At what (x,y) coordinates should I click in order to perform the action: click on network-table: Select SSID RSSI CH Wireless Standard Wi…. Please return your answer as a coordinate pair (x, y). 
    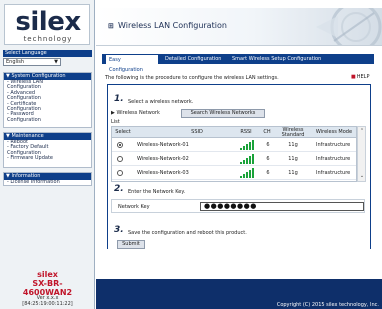
    Looking at the image, I should click on (234, 154).